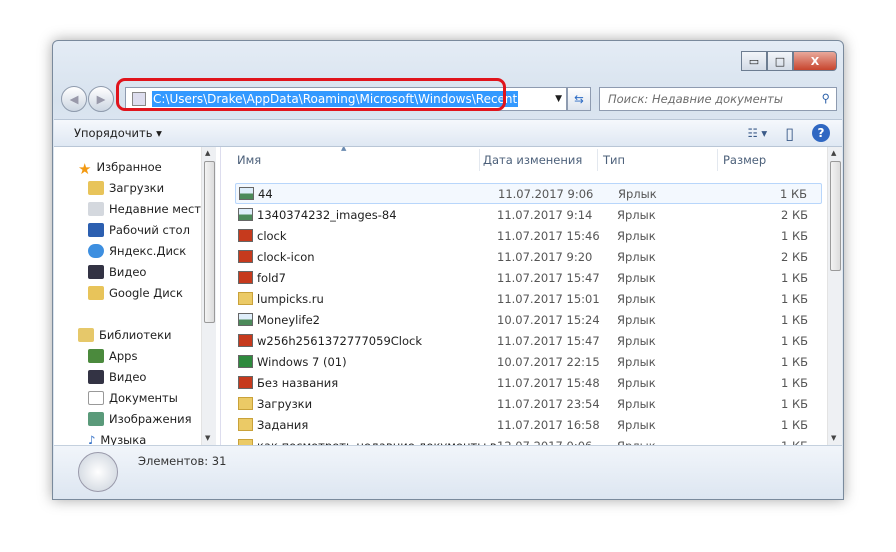 This screenshot has height=552, width=896. Describe the element at coordinates (579, 99) in the screenshot. I see `refresh-button: ⇆` at that location.